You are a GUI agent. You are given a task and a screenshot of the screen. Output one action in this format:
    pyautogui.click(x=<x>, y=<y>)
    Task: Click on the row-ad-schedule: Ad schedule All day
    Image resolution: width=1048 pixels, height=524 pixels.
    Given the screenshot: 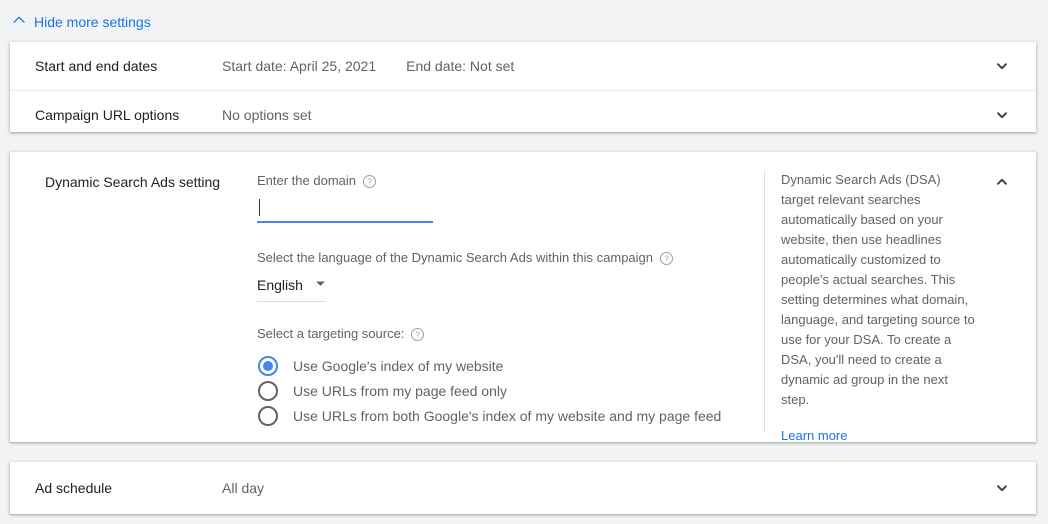 What is the action you would take?
    pyautogui.click(x=523, y=488)
    